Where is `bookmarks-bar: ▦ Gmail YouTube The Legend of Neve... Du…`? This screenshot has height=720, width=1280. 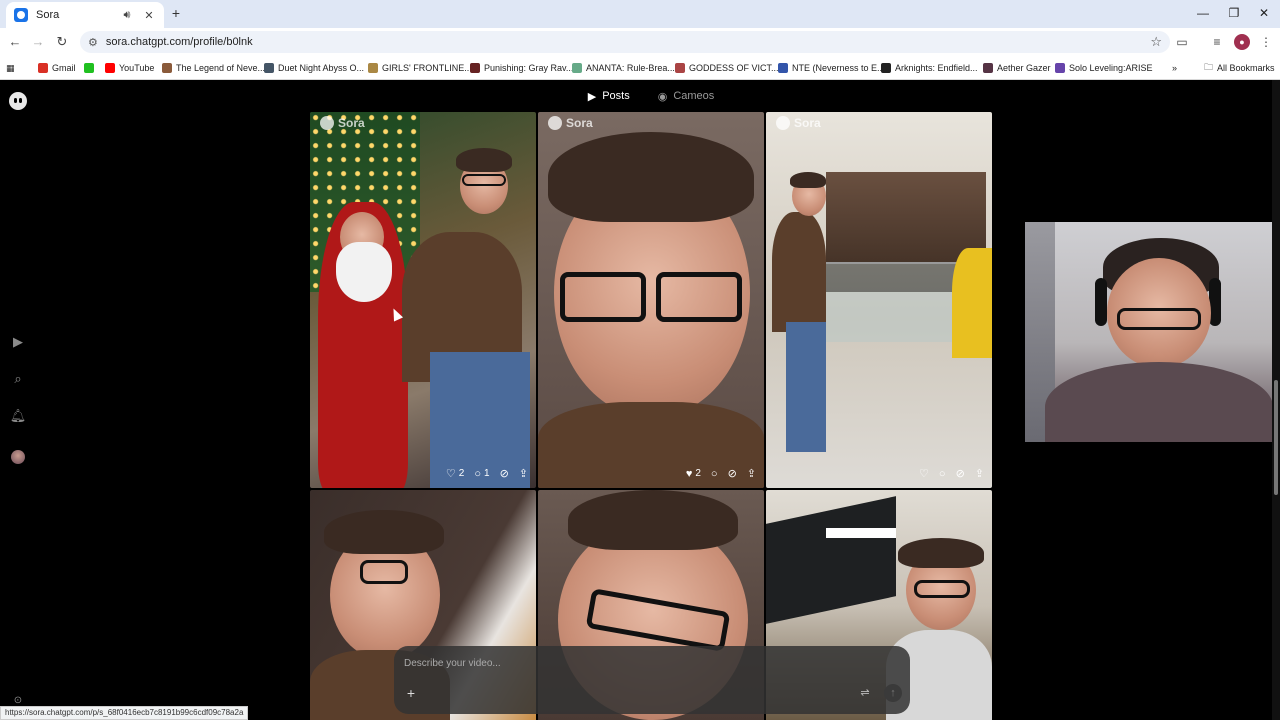 bookmarks-bar: ▦ Gmail YouTube The Legend of Neve... Du… is located at coordinates (640, 68).